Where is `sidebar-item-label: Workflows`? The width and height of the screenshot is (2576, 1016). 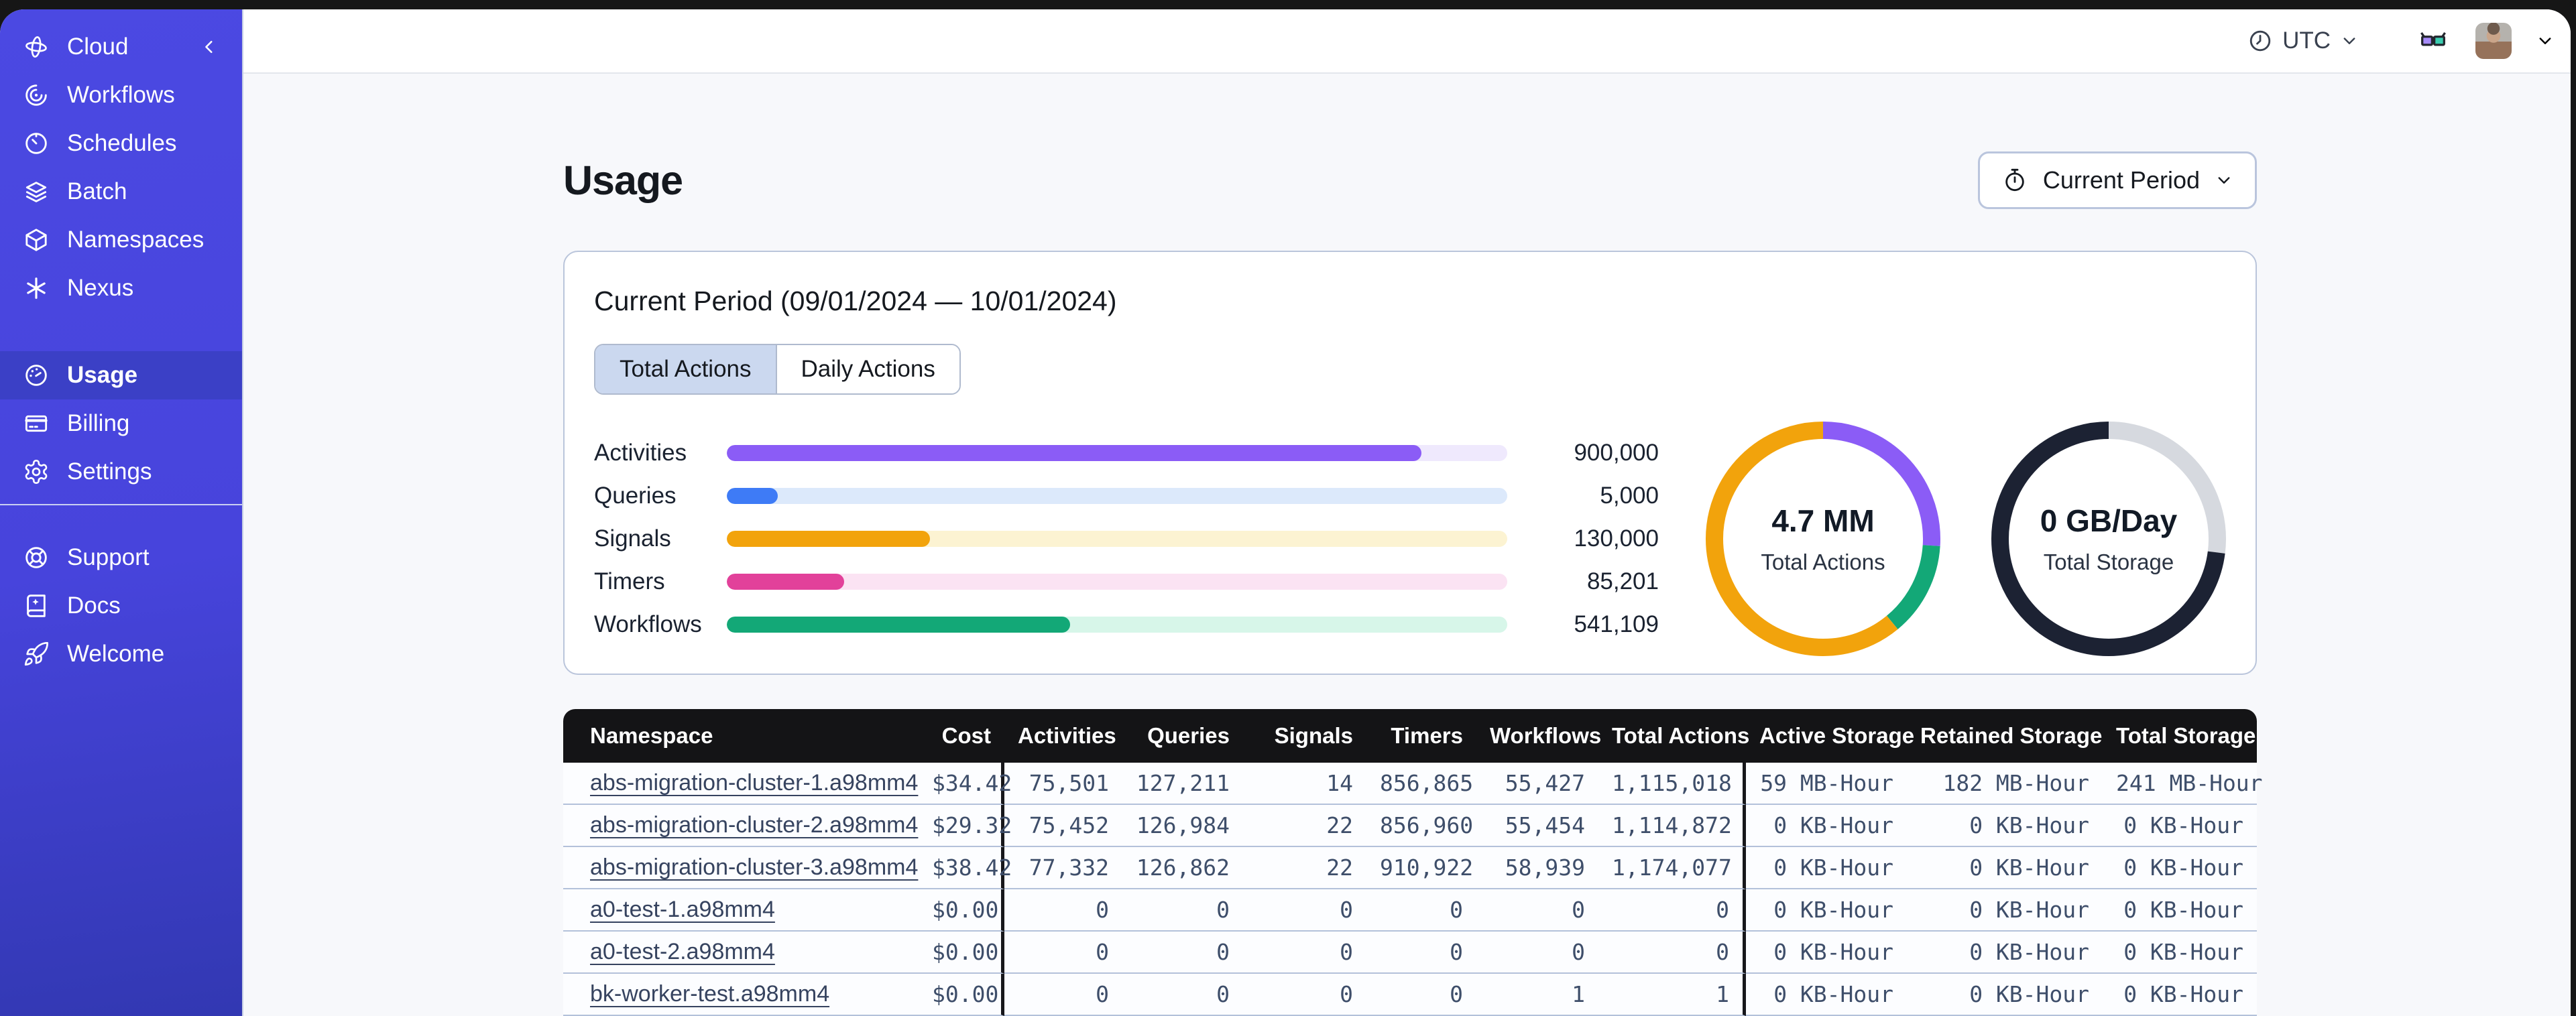
sidebar-item-label: Workflows is located at coordinates (121, 95).